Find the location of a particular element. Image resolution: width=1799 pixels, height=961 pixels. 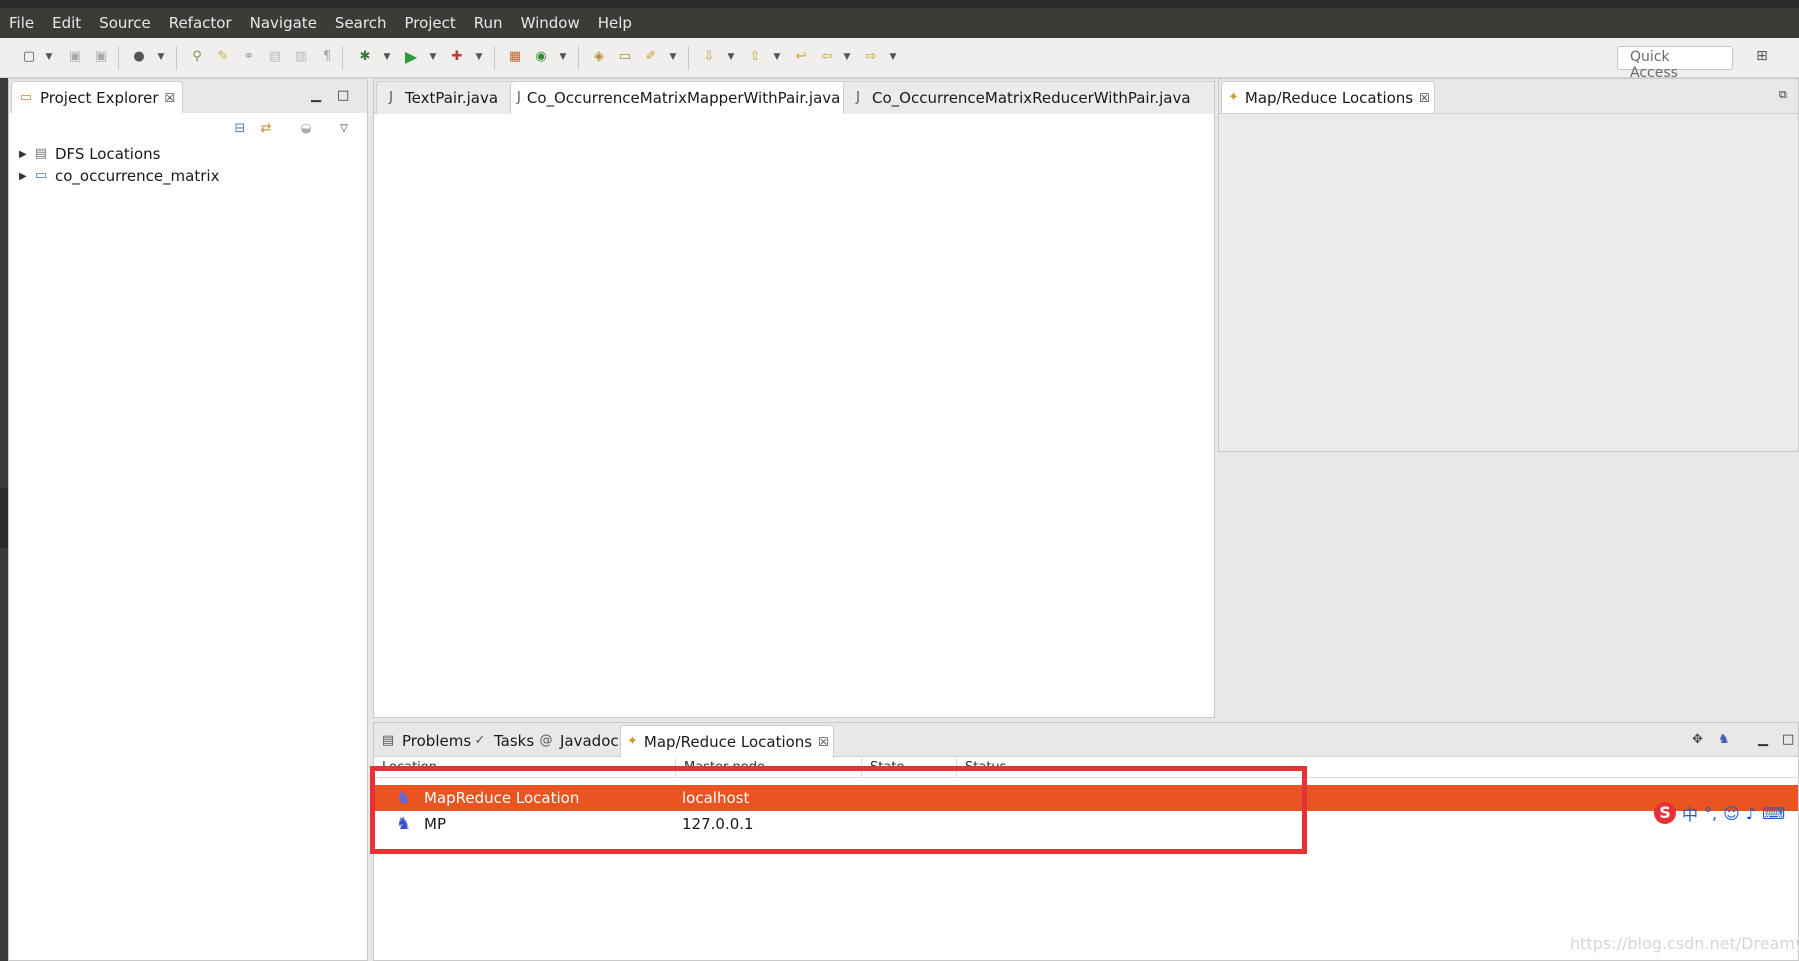

mr-tabbar: ✦ Map/Reduce Locations ☒ ⧉ is located at coordinates (1508, 96).